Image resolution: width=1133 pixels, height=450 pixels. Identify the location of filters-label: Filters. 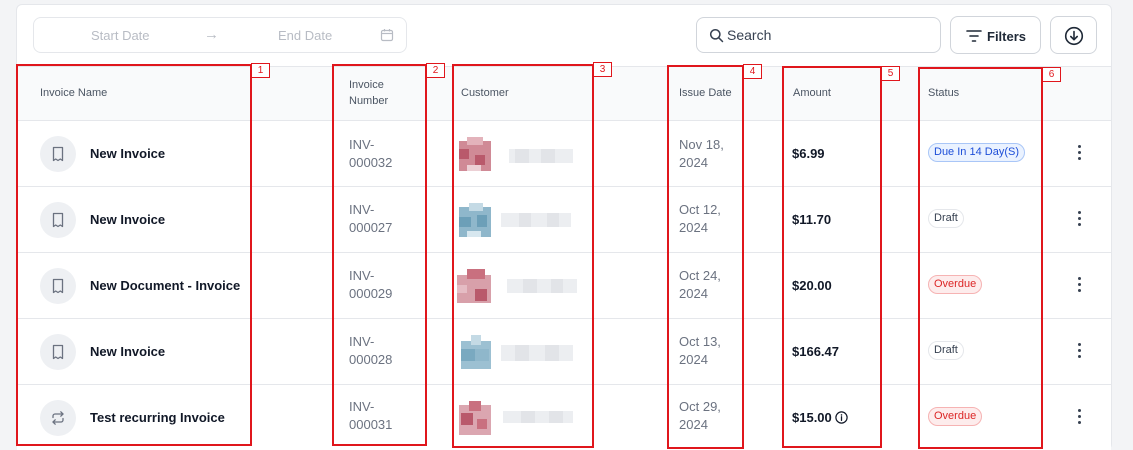
(1007, 36).